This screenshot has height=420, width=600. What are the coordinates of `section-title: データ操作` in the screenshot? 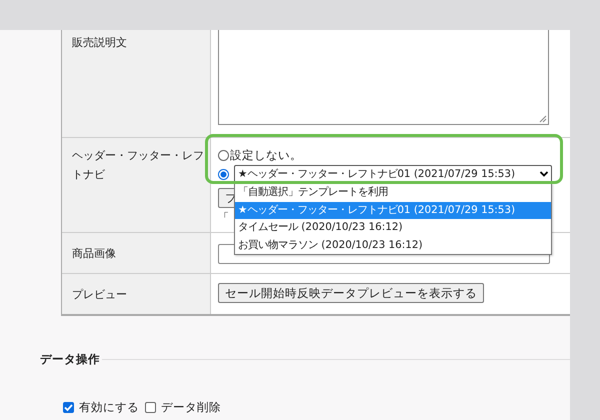 It's located at (70, 359).